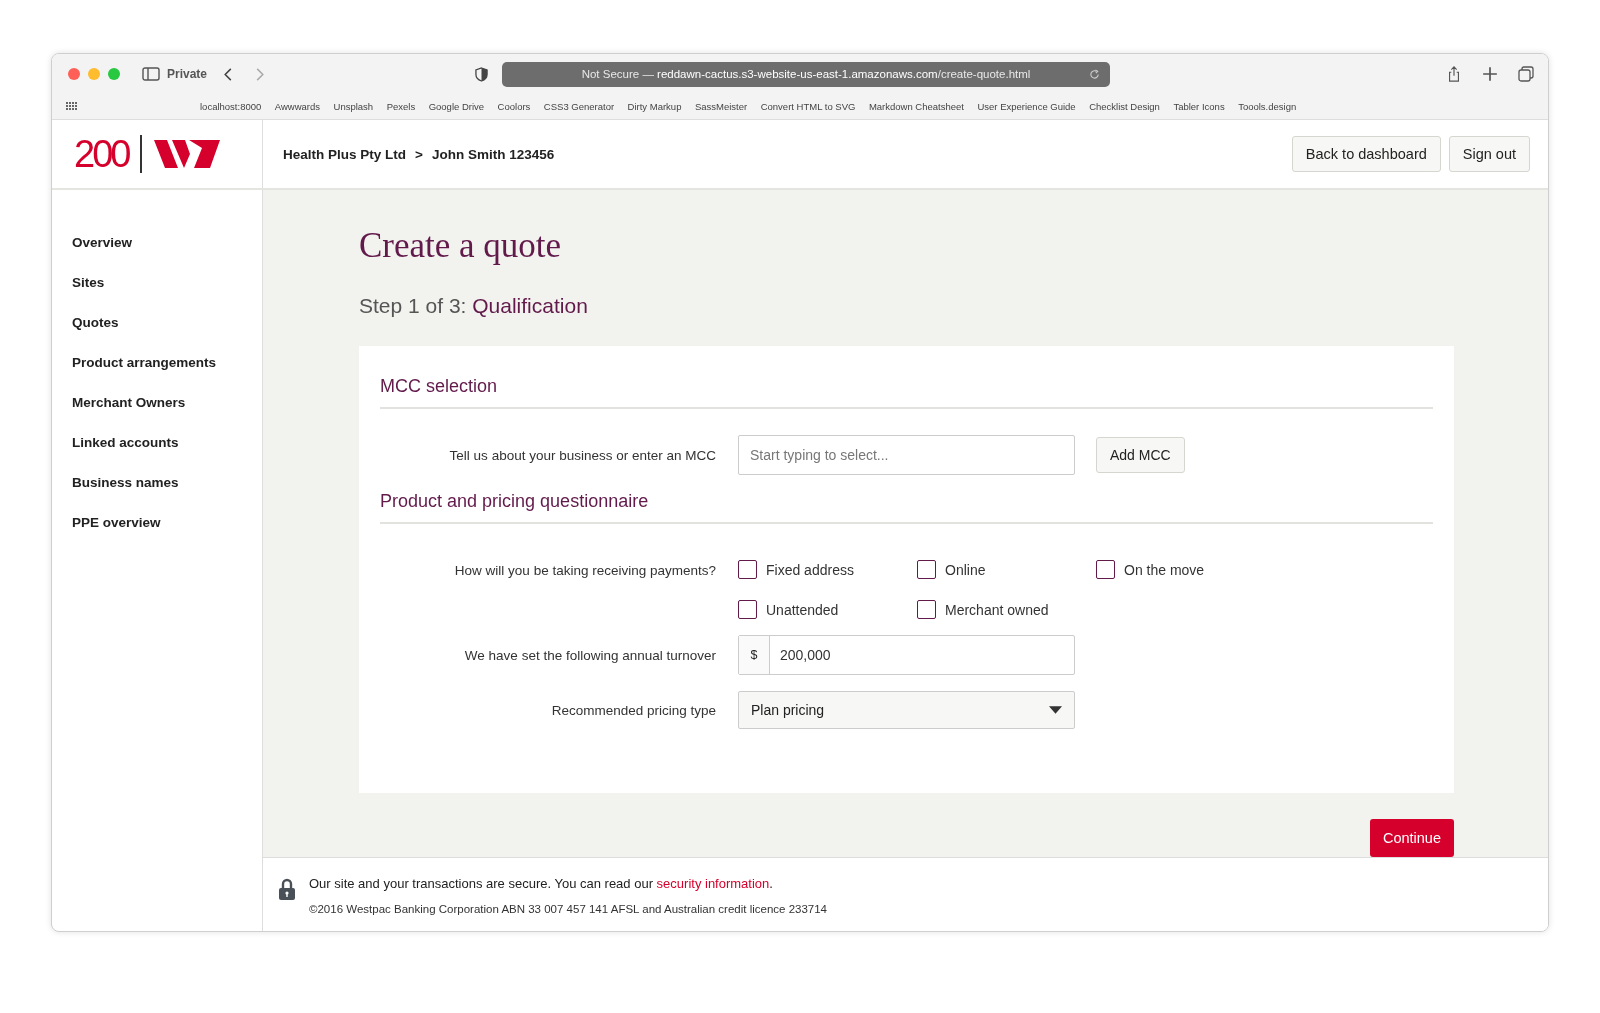 This screenshot has width=1600, height=1013. Describe the element at coordinates (401, 106) in the screenshot. I see `bookmark-link: Pexels` at that location.